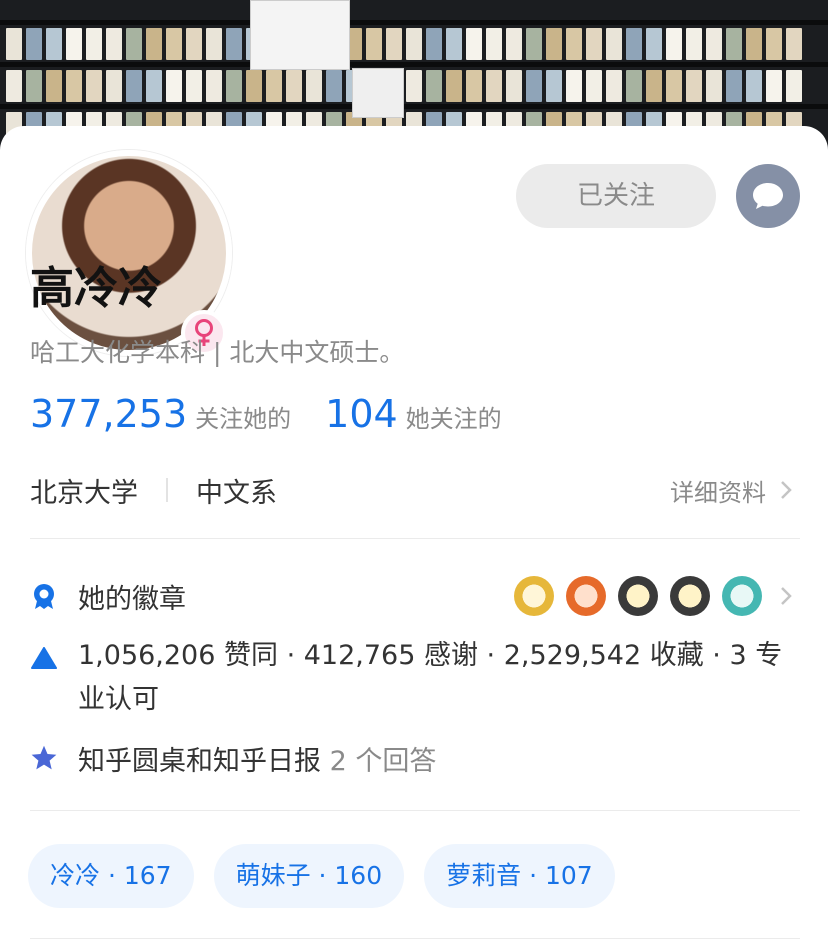  I want to click on badge-3-icon, so click(638, 596).